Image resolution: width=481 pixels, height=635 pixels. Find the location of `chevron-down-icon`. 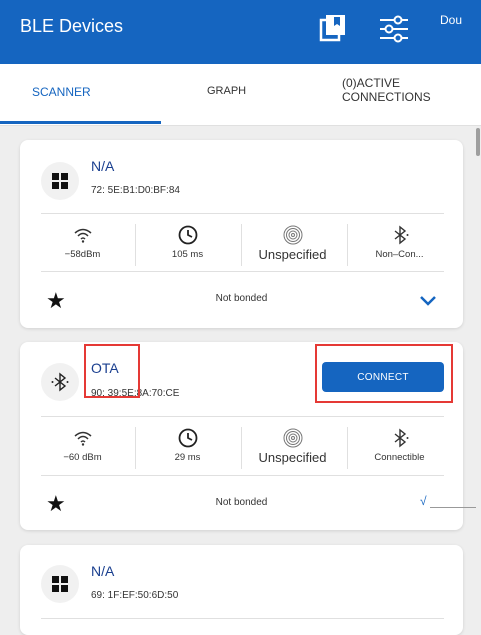

chevron-down-icon is located at coordinates (428, 301).